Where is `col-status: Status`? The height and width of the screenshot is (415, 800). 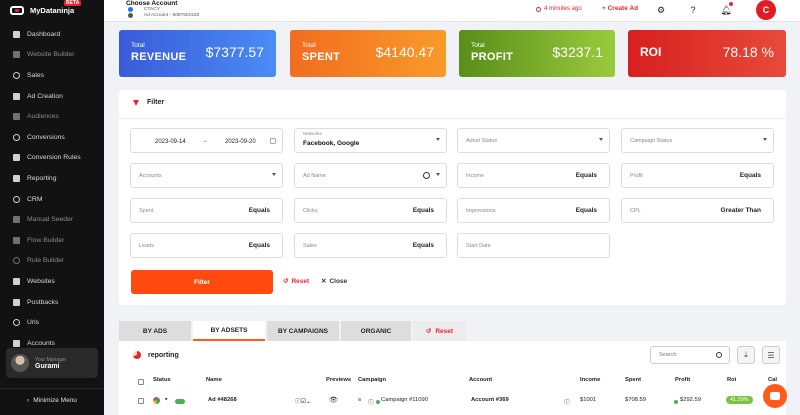
col-status: Status is located at coordinates (162, 380).